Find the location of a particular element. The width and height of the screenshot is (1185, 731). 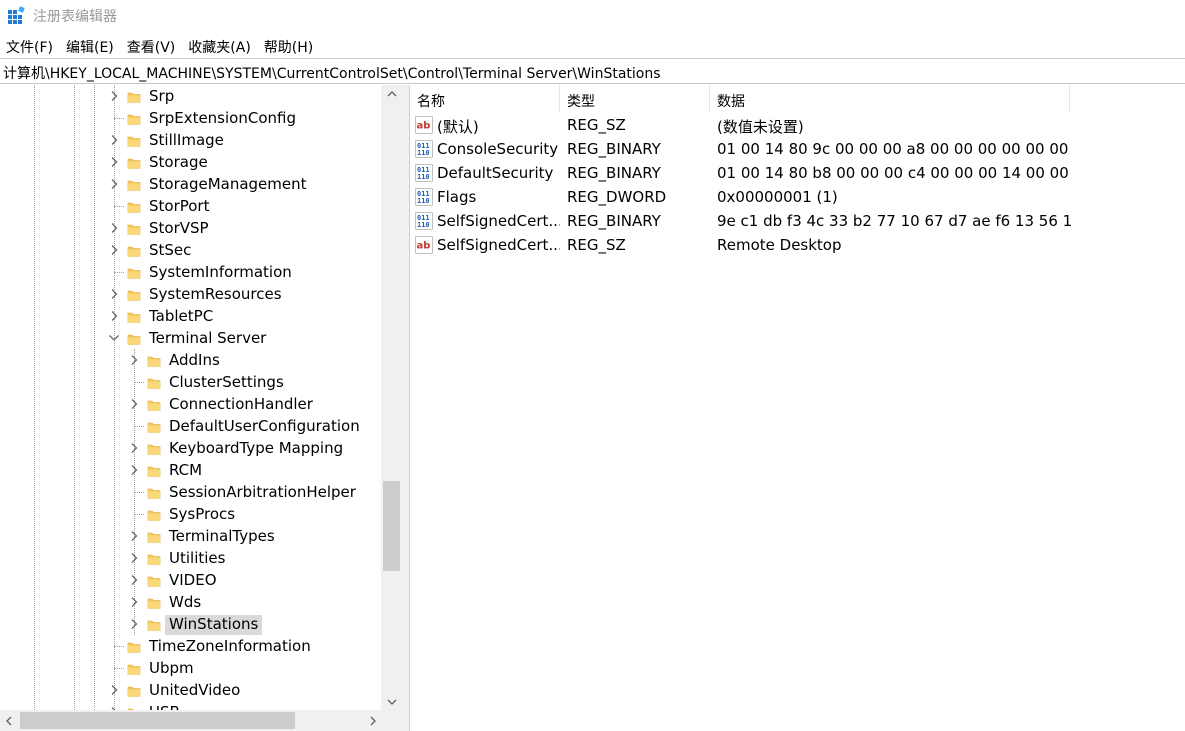

tree-item: Wds is located at coordinates (190, 602).